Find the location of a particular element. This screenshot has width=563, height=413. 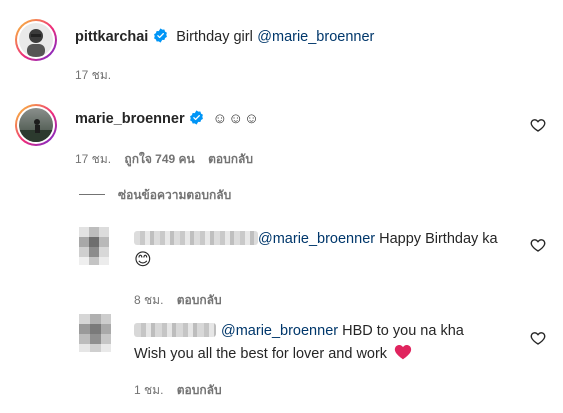

reply-2-line1: @marie_broenner HBD to you na kha is located at coordinates (342, 331).